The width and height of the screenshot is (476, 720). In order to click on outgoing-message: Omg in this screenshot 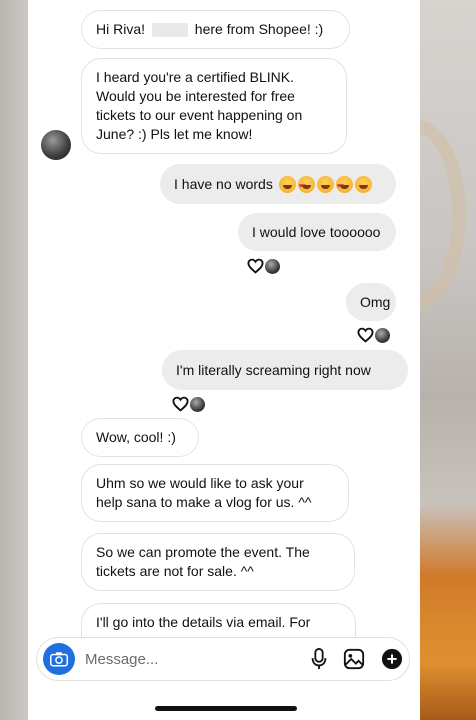, I will do `click(371, 302)`.